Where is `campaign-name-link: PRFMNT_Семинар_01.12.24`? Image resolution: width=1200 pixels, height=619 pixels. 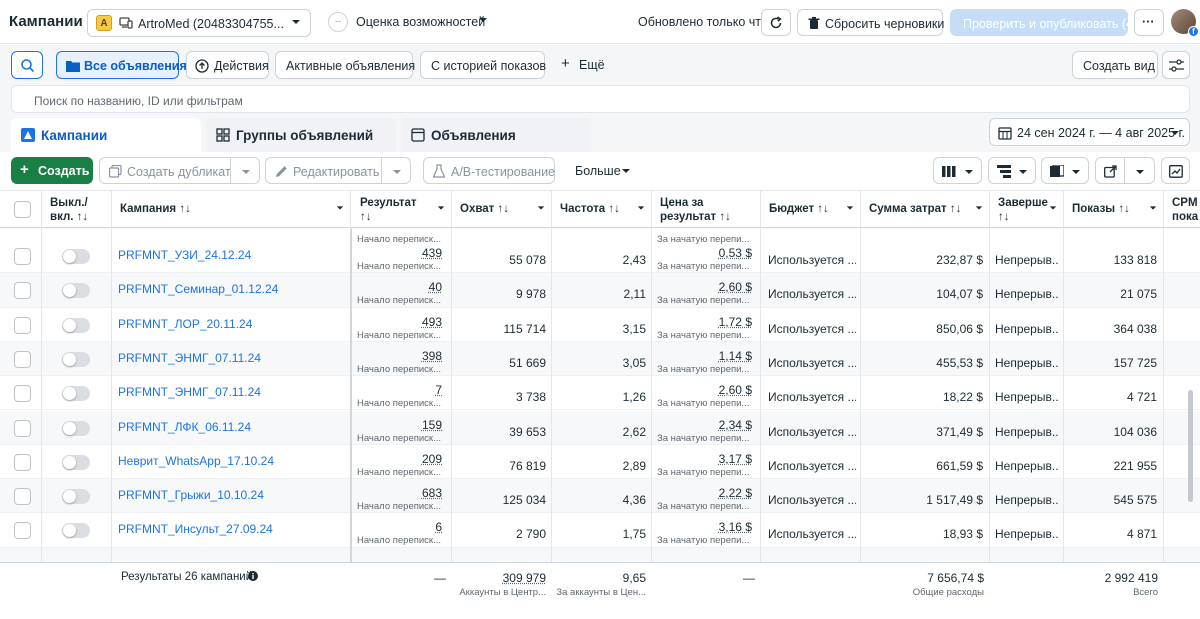 campaign-name-link: PRFMNT_Семинар_01.12.24 is located at coordinates (198, 289).